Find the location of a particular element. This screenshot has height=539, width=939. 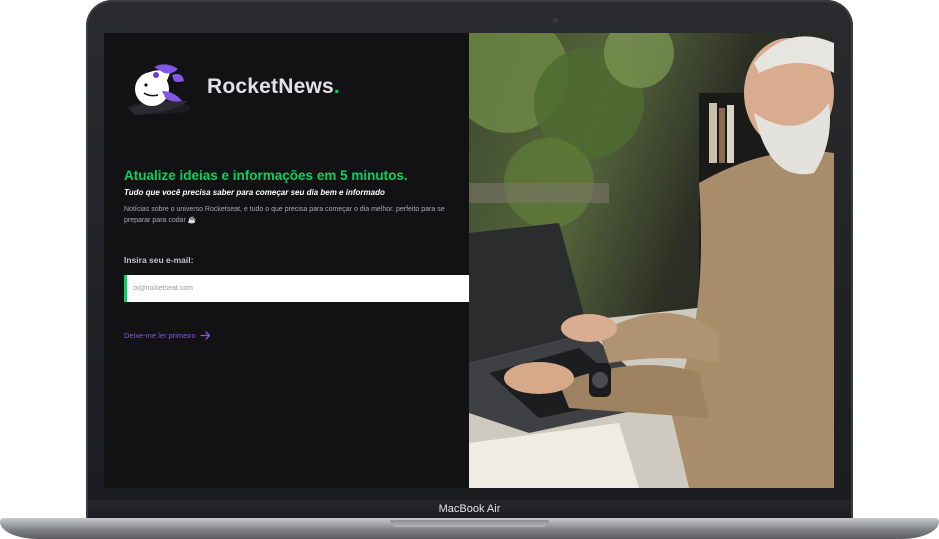

brand-name: RocketNews. is located at coordinates (273, 87).